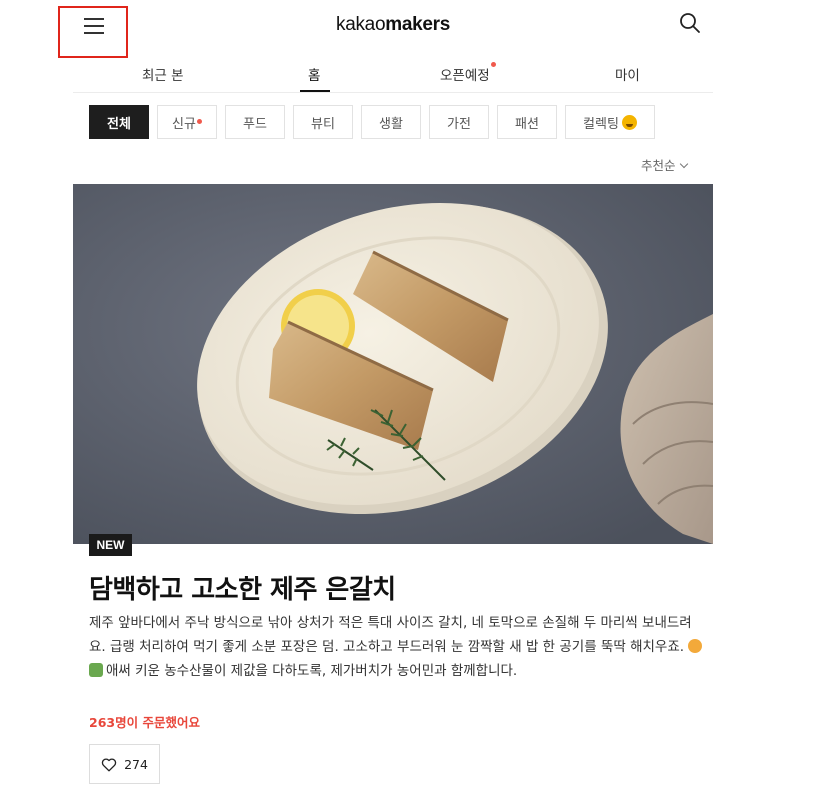 Image resolution: width=825 pixels, height=801 pixels. Describe the element at coordinates (163, 74) in the screenshot. I see `tab-recent: 최근 본` at that location.